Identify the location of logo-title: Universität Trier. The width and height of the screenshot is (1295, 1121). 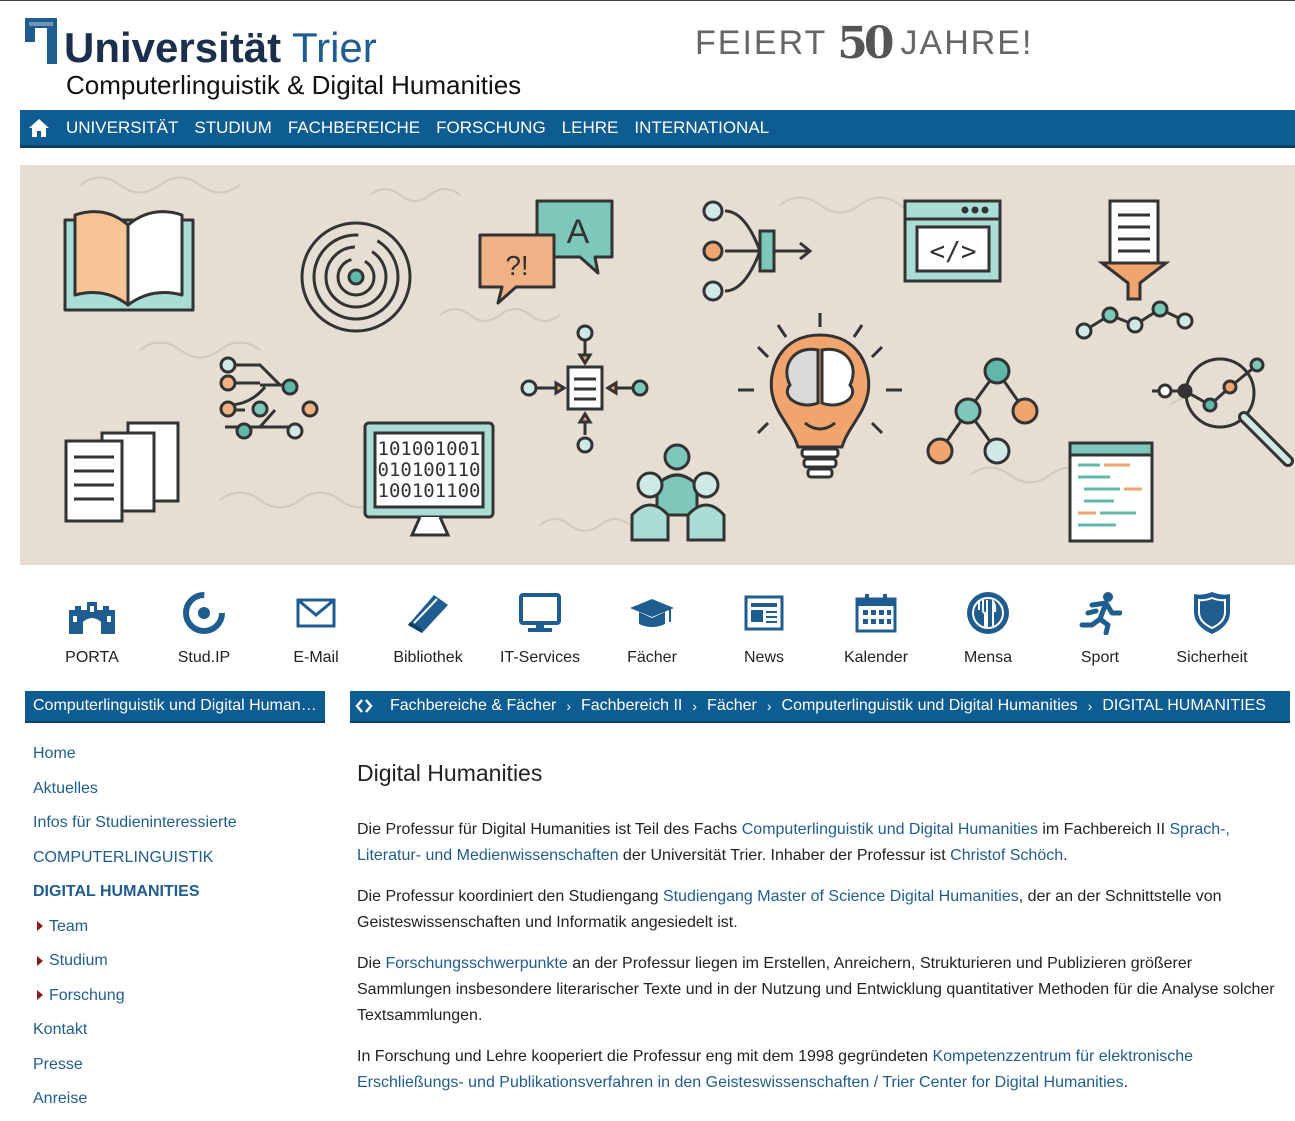
(220, 48).